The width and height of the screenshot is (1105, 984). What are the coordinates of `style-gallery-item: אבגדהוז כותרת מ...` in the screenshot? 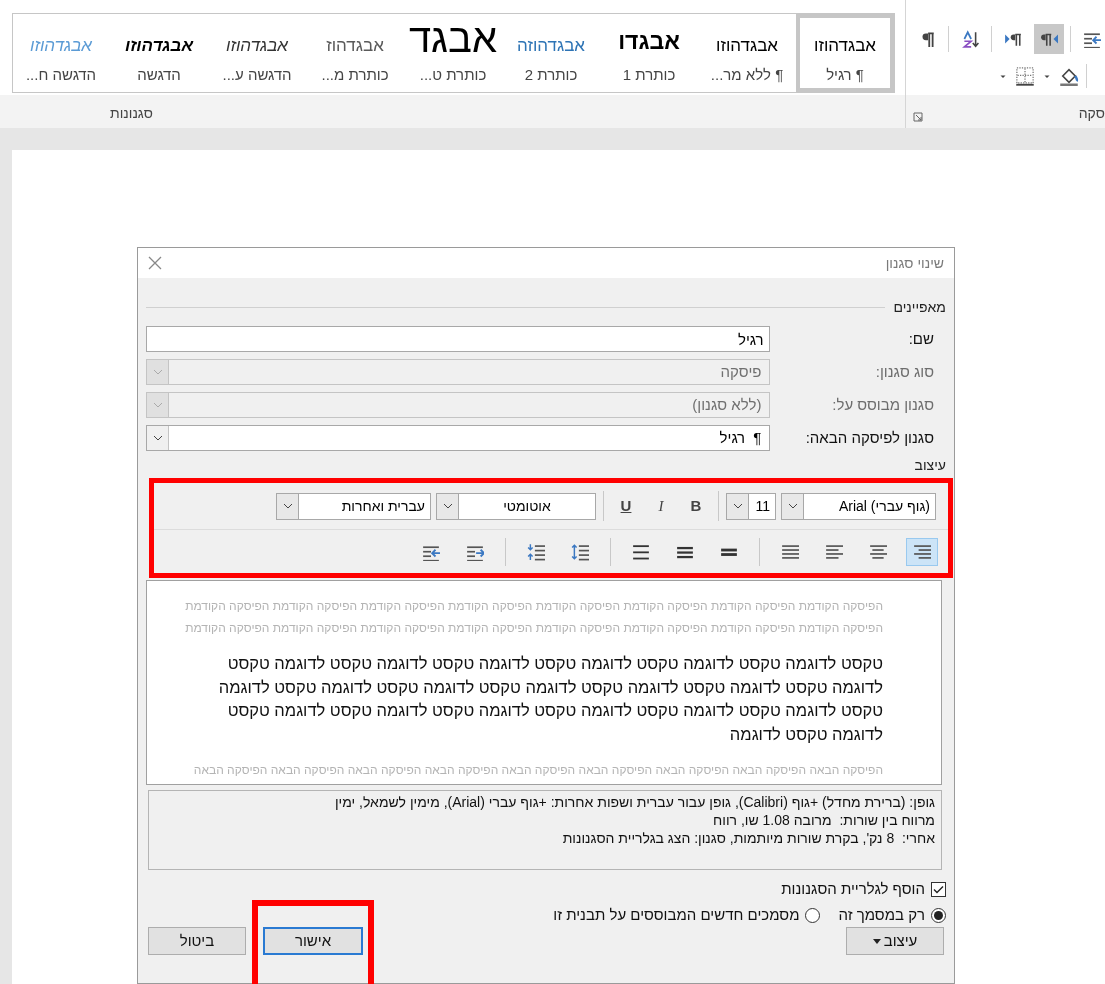 It's located at (355, 53).